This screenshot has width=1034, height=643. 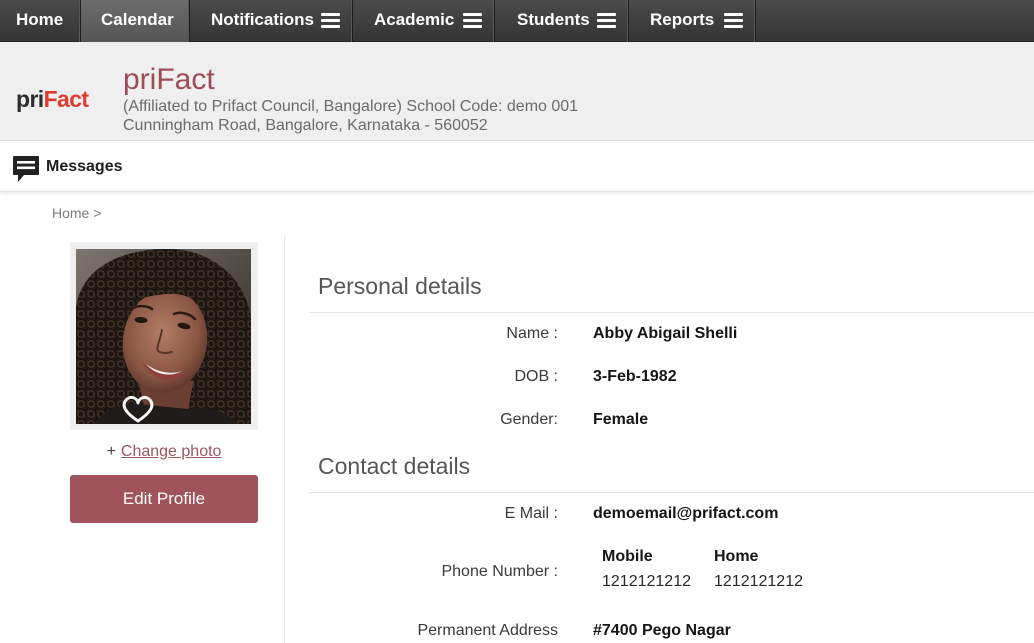 What do you see at coordinates (262, 19) in the screenshot?
I see `nav-item-label: Notifications` at bounding box center [262, 19].